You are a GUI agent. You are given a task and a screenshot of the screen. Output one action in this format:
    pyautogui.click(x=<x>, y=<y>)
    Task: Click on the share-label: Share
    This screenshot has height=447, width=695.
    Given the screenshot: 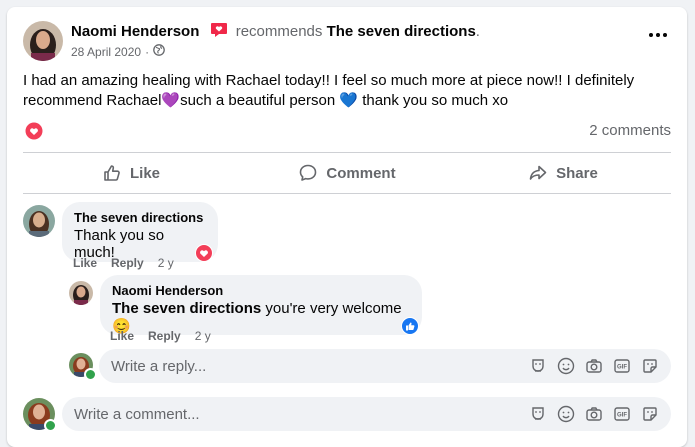 What is the action you would take?
    pyautogui.click(x=577, y=173)
    